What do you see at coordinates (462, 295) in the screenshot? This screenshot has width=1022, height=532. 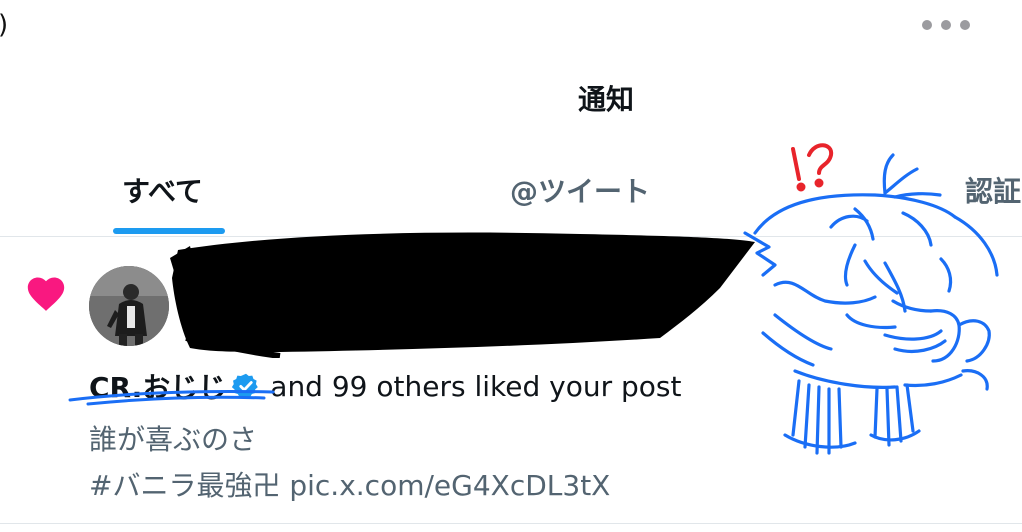 I see `redaction-scribble` at bounding box center [462, 295].